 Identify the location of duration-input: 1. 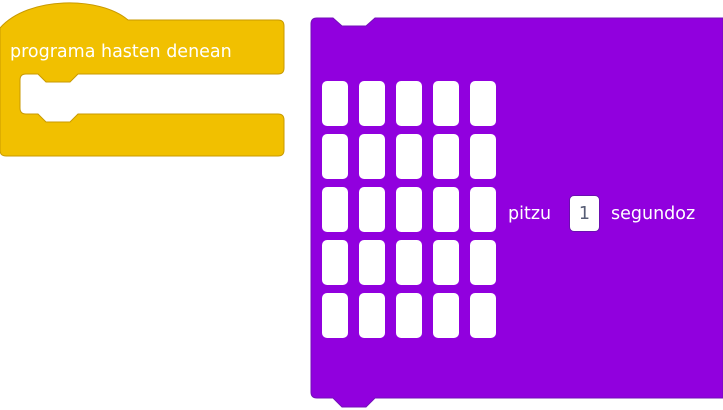
(584, 213).